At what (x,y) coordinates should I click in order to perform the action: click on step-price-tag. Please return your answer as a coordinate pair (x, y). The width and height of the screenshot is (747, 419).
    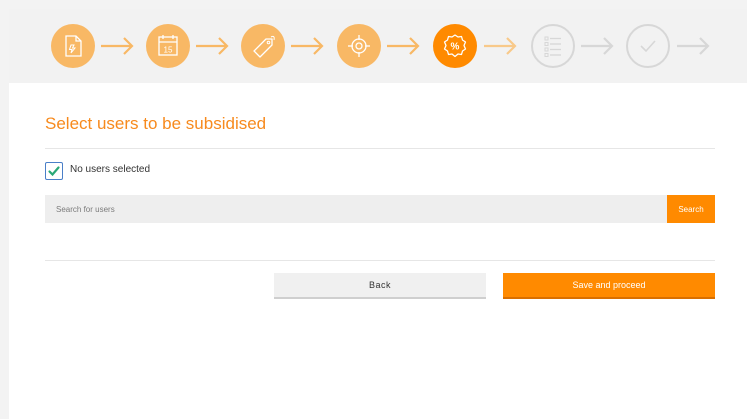
    Looking at the image, I should click on (263, 46).